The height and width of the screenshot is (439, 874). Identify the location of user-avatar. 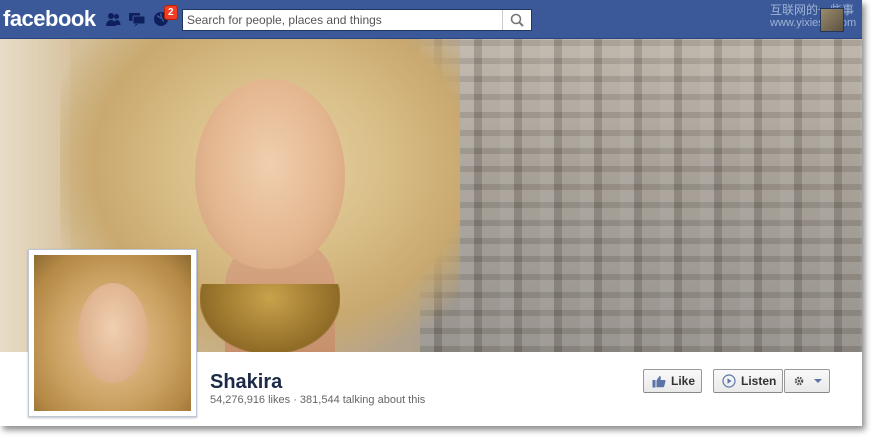
(832, 20).